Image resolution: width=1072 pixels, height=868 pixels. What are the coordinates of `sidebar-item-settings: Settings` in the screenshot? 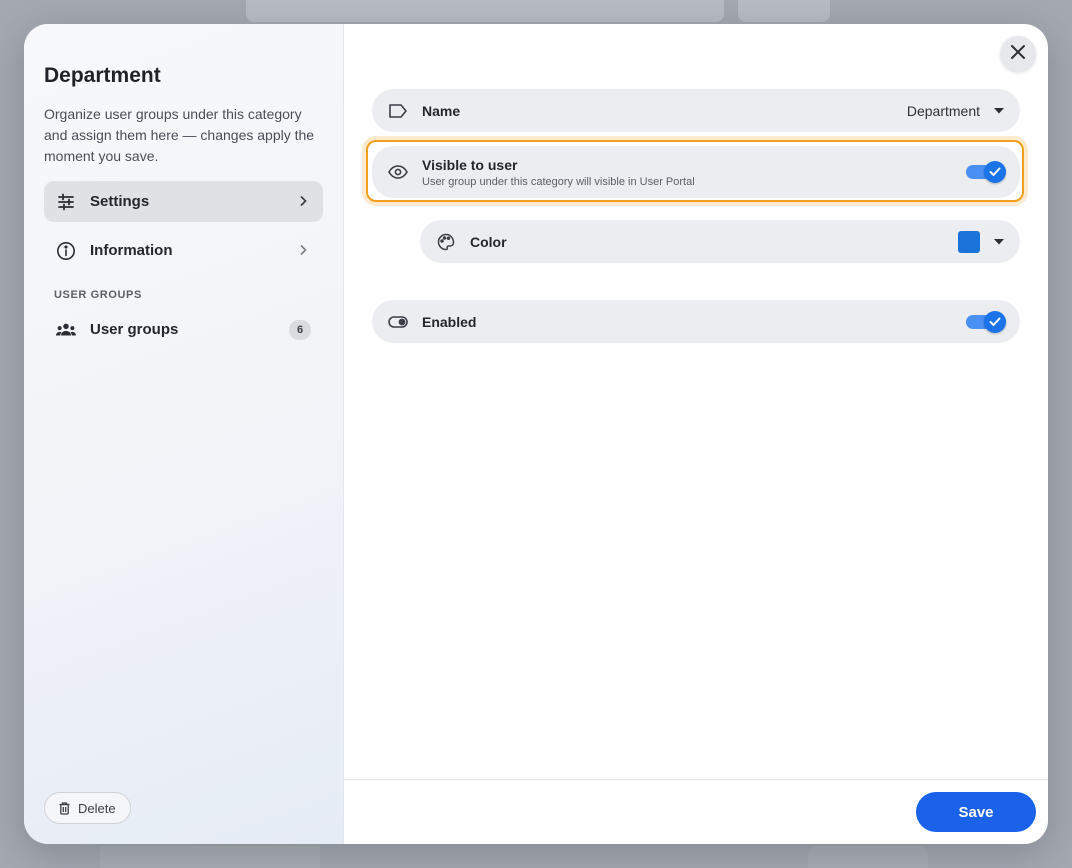 It's located at (183, 201).